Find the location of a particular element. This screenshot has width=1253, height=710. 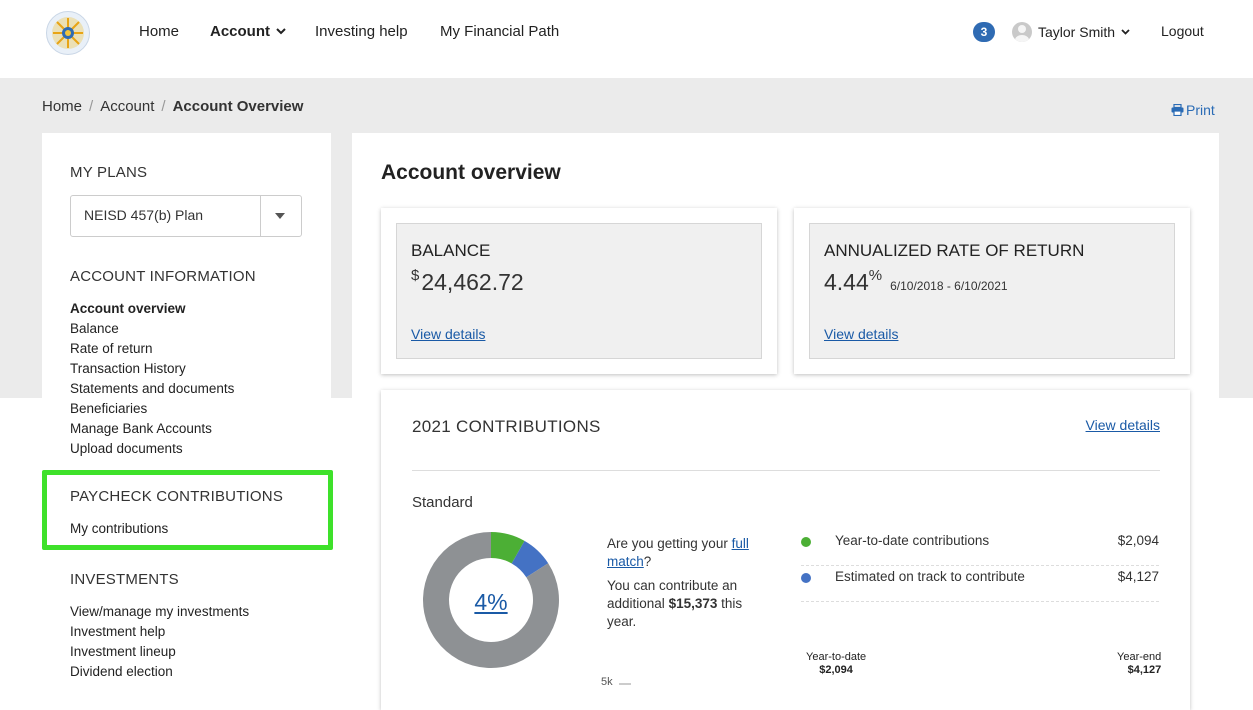

breadcrumb: Home / Account / Account Overview is located at coordinates (172, 106).